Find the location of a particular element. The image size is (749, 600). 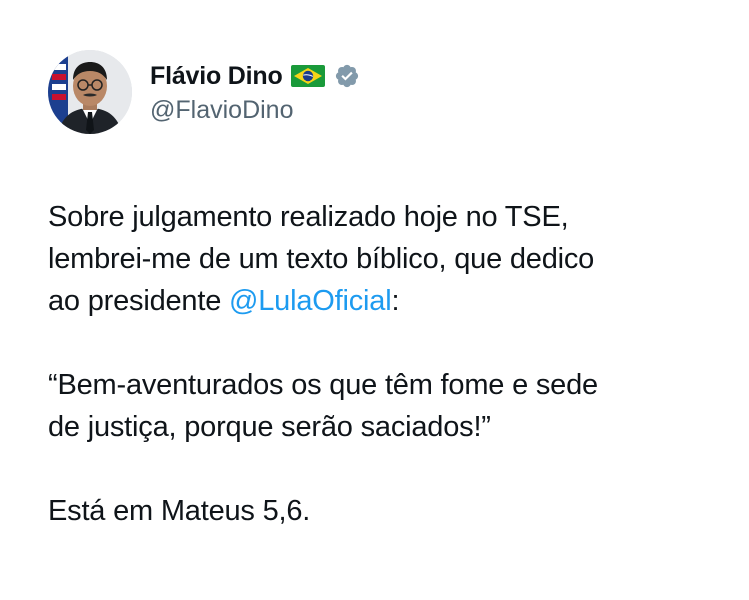

tweet-header: Flávio Dino @FlavioDino is located at coordinates (204, 92).